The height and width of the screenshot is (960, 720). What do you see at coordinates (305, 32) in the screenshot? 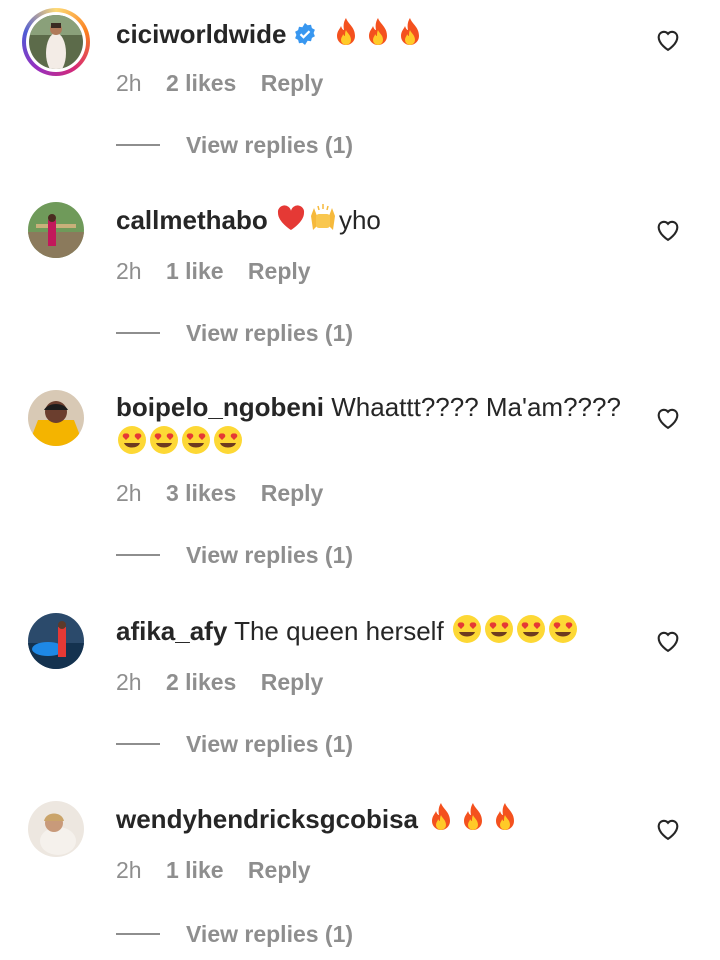
I see `verified-badge-icon` at bounding box center [305, 32].